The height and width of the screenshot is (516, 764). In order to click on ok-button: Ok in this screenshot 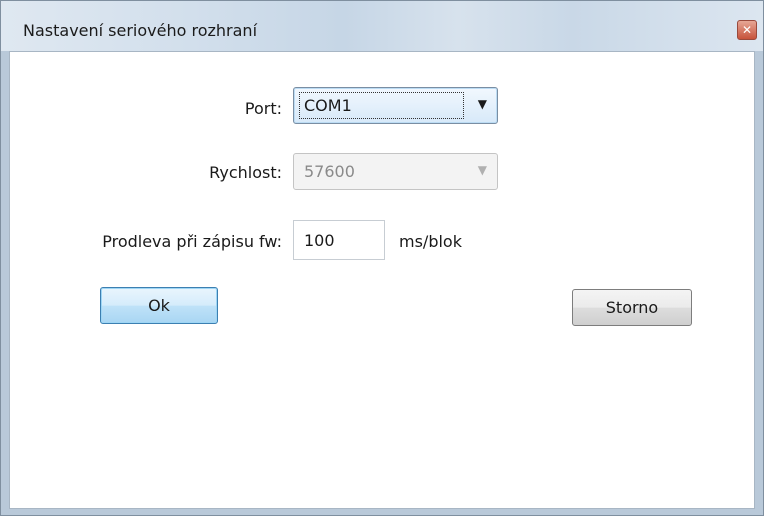, I will do `click(159, 305)`.